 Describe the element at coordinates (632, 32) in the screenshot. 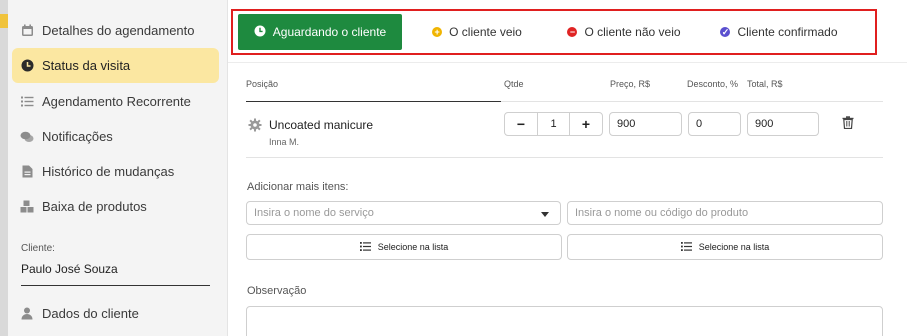

I see `status-tab-label: O cliente não veio` at that location.